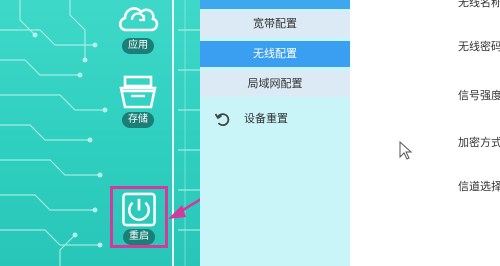 Image resolution: width=500 pixels, height=266 pixels. Describe the element at coordinates (139, 209) in the screenshot. I see `power-icon` at that location.